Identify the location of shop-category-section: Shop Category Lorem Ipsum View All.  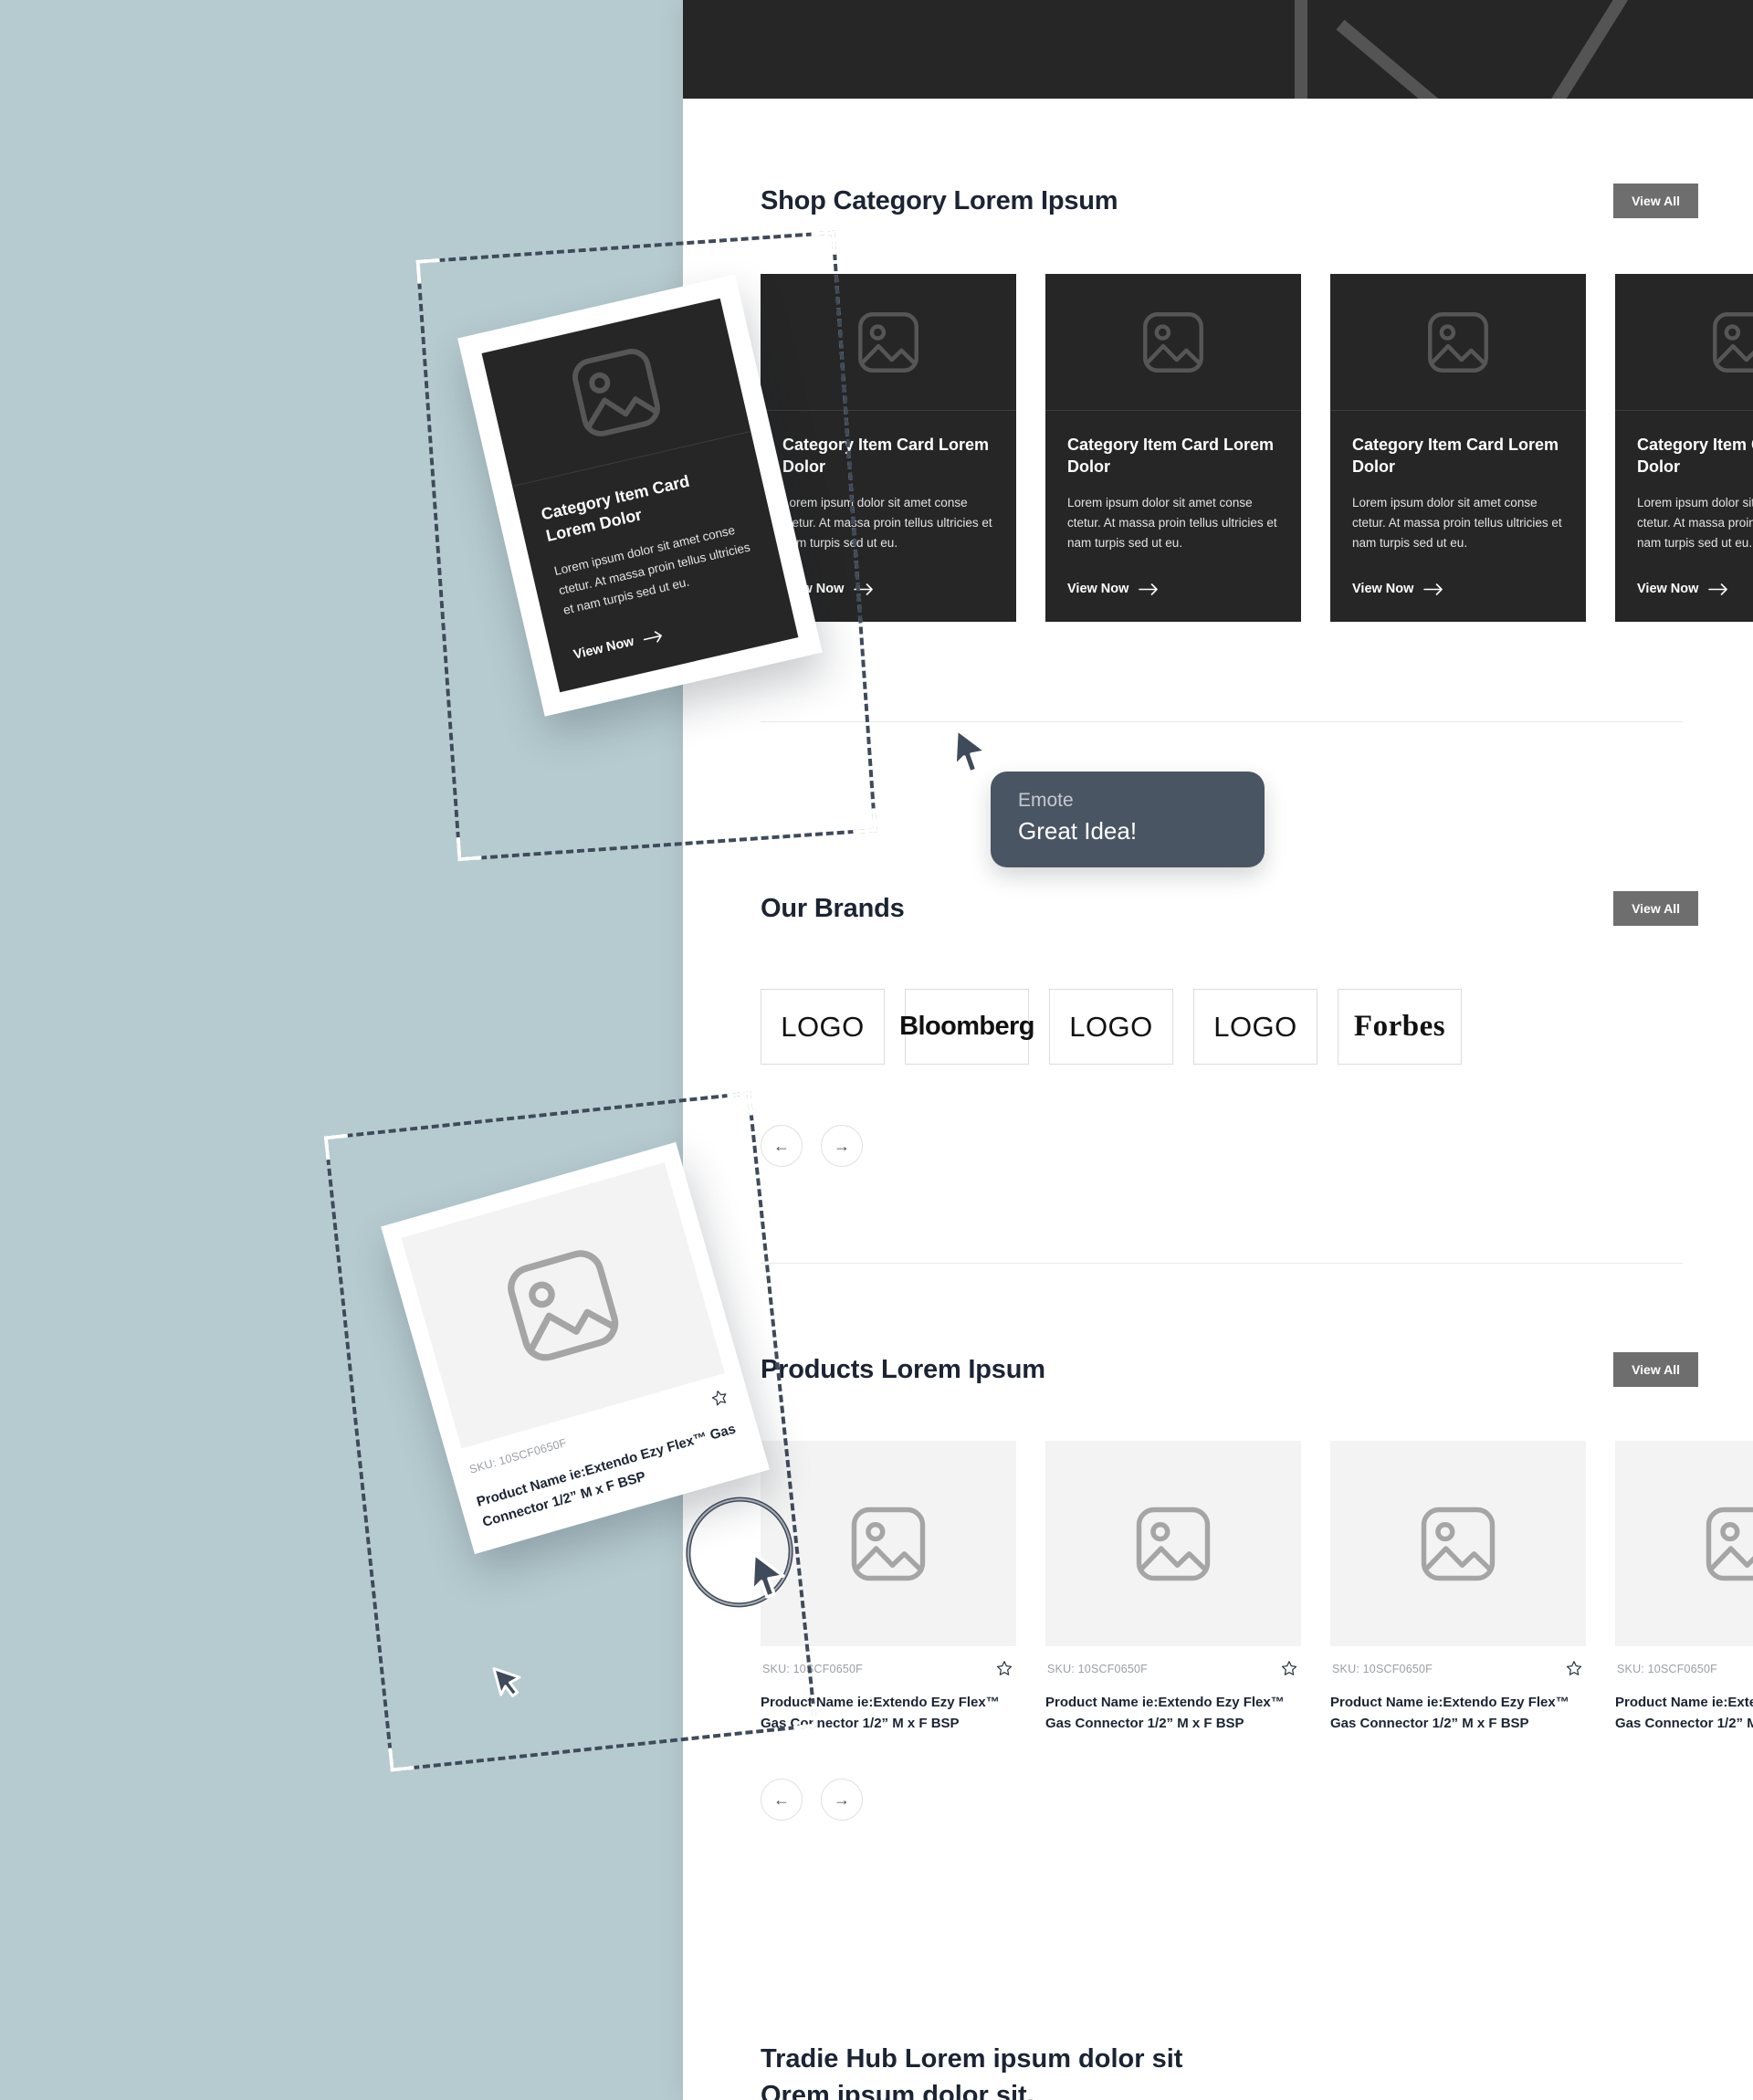
(1218, 201).